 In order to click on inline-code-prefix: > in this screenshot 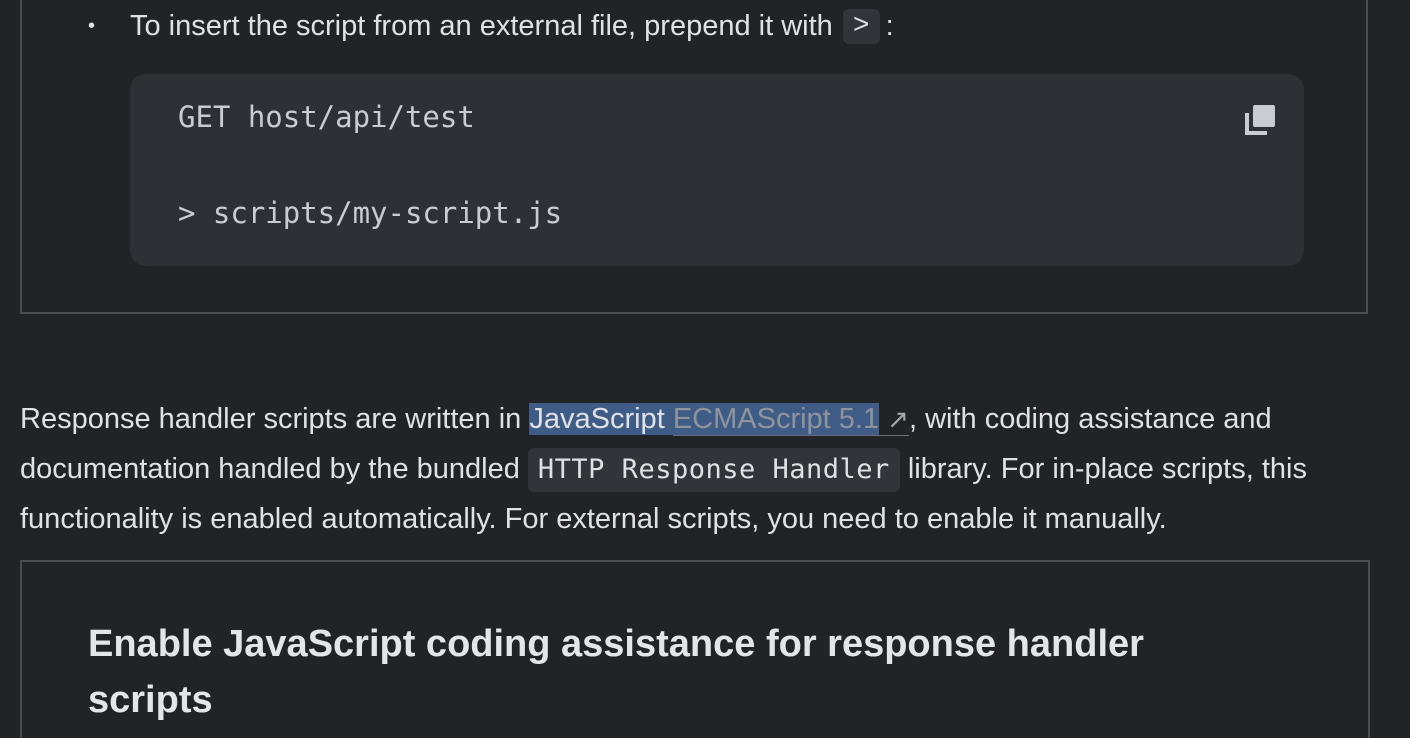, I will do `click(861, 26)`.